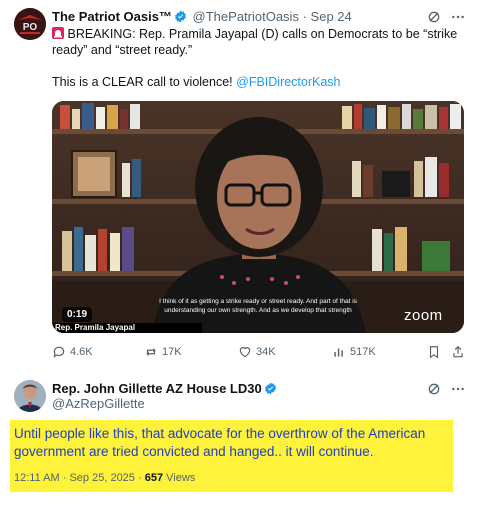 Image resolution: width=478 pixels, height=510 pixels. Describe the element at coordinates (30, 27) in the screenshot. I see `svg-text: PO` at that location.